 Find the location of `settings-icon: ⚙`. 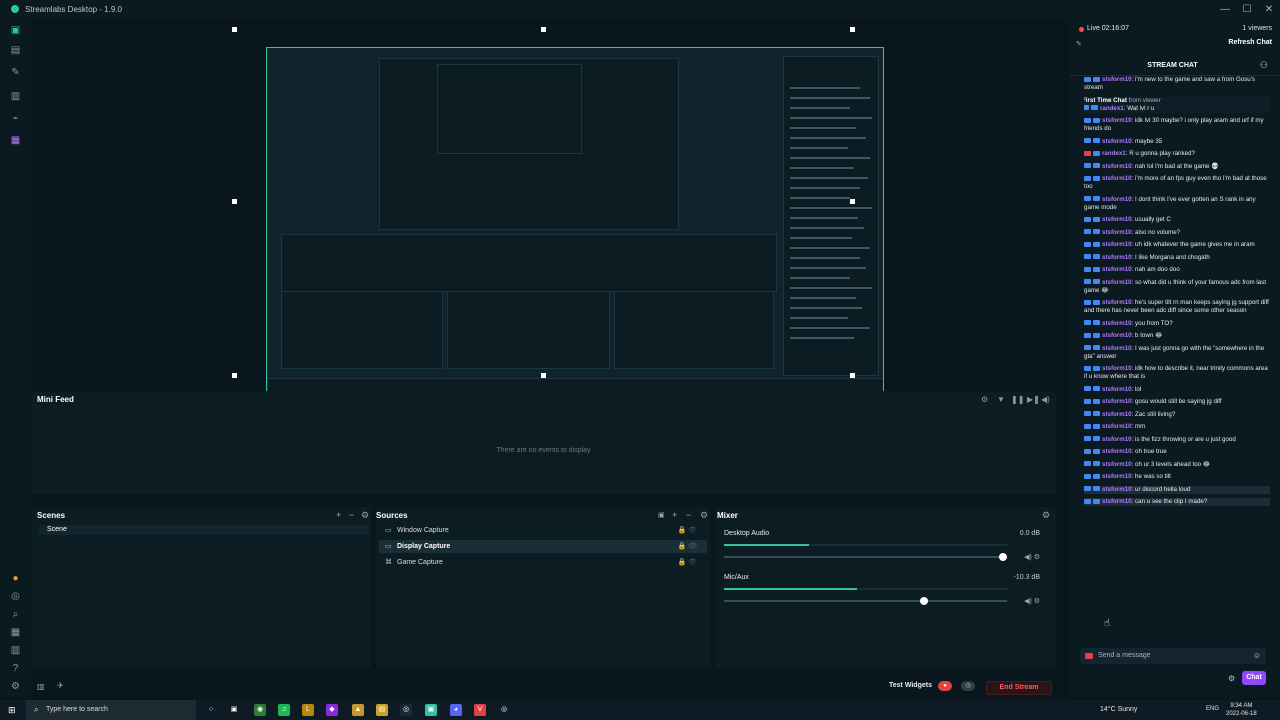

settings-icon: ⚙ is located at coordinates (984, 399).